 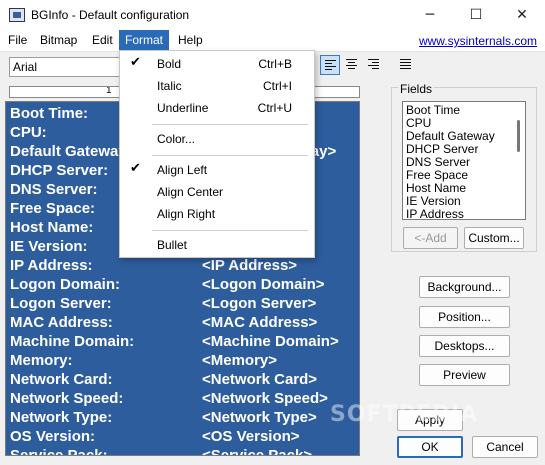 I want to click on align-right-button, so click(x=374, y=65).